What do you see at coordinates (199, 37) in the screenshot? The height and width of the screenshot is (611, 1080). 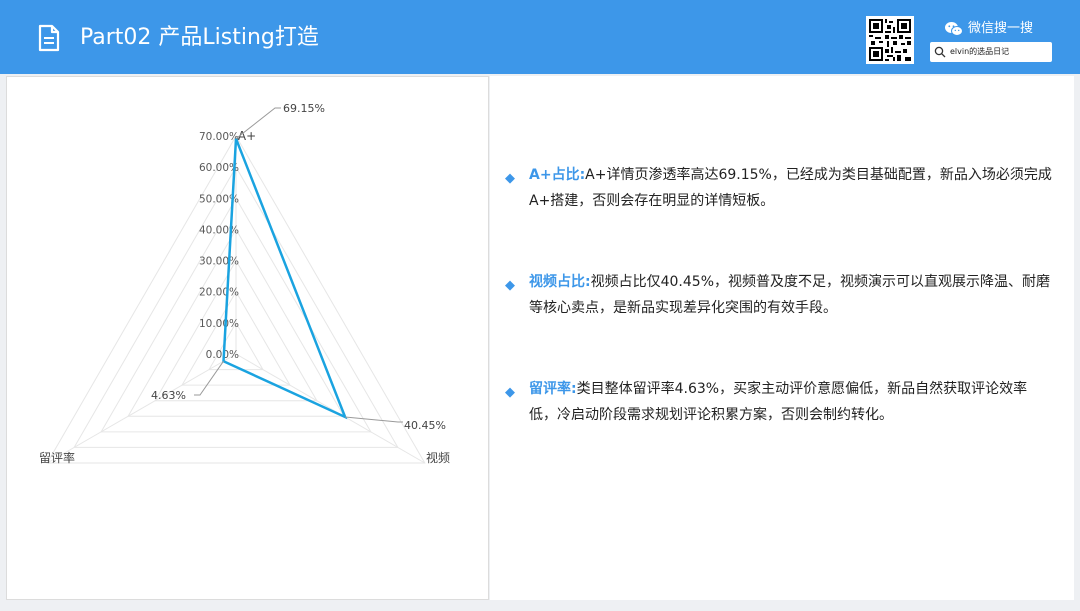 I see `page-title: Part02 产品Listing打造` at bounding box center [199, 37].